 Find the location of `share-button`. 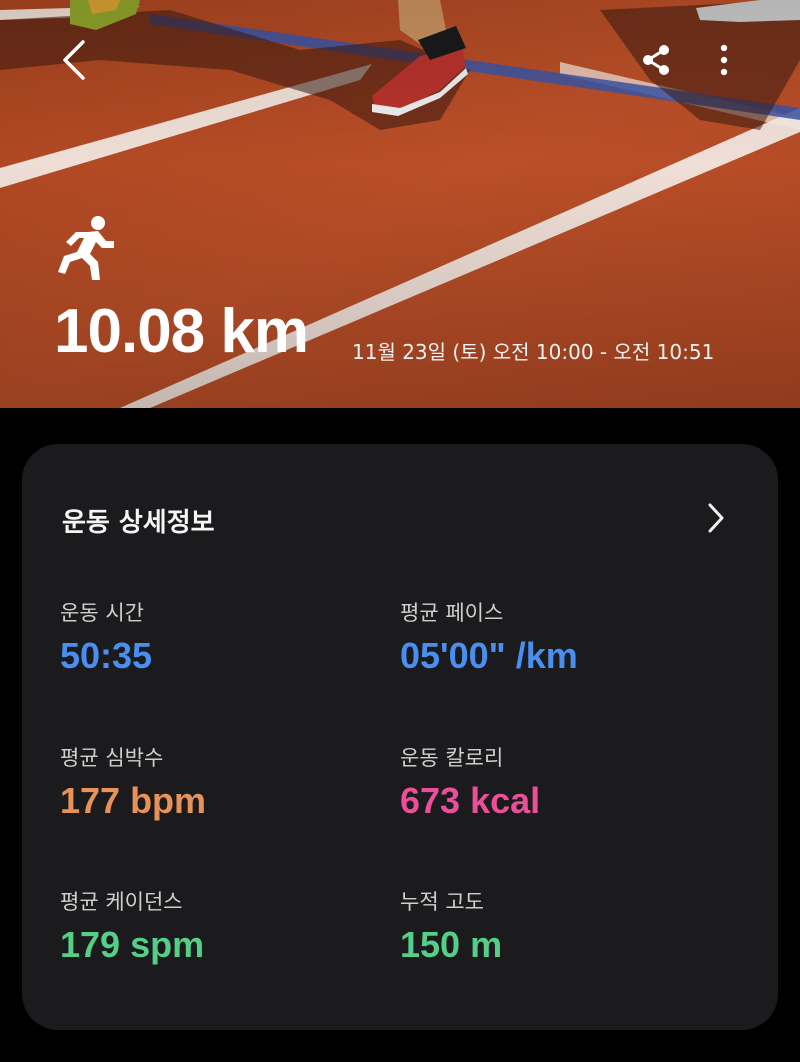

share-button is located at coordinates (656, 60).